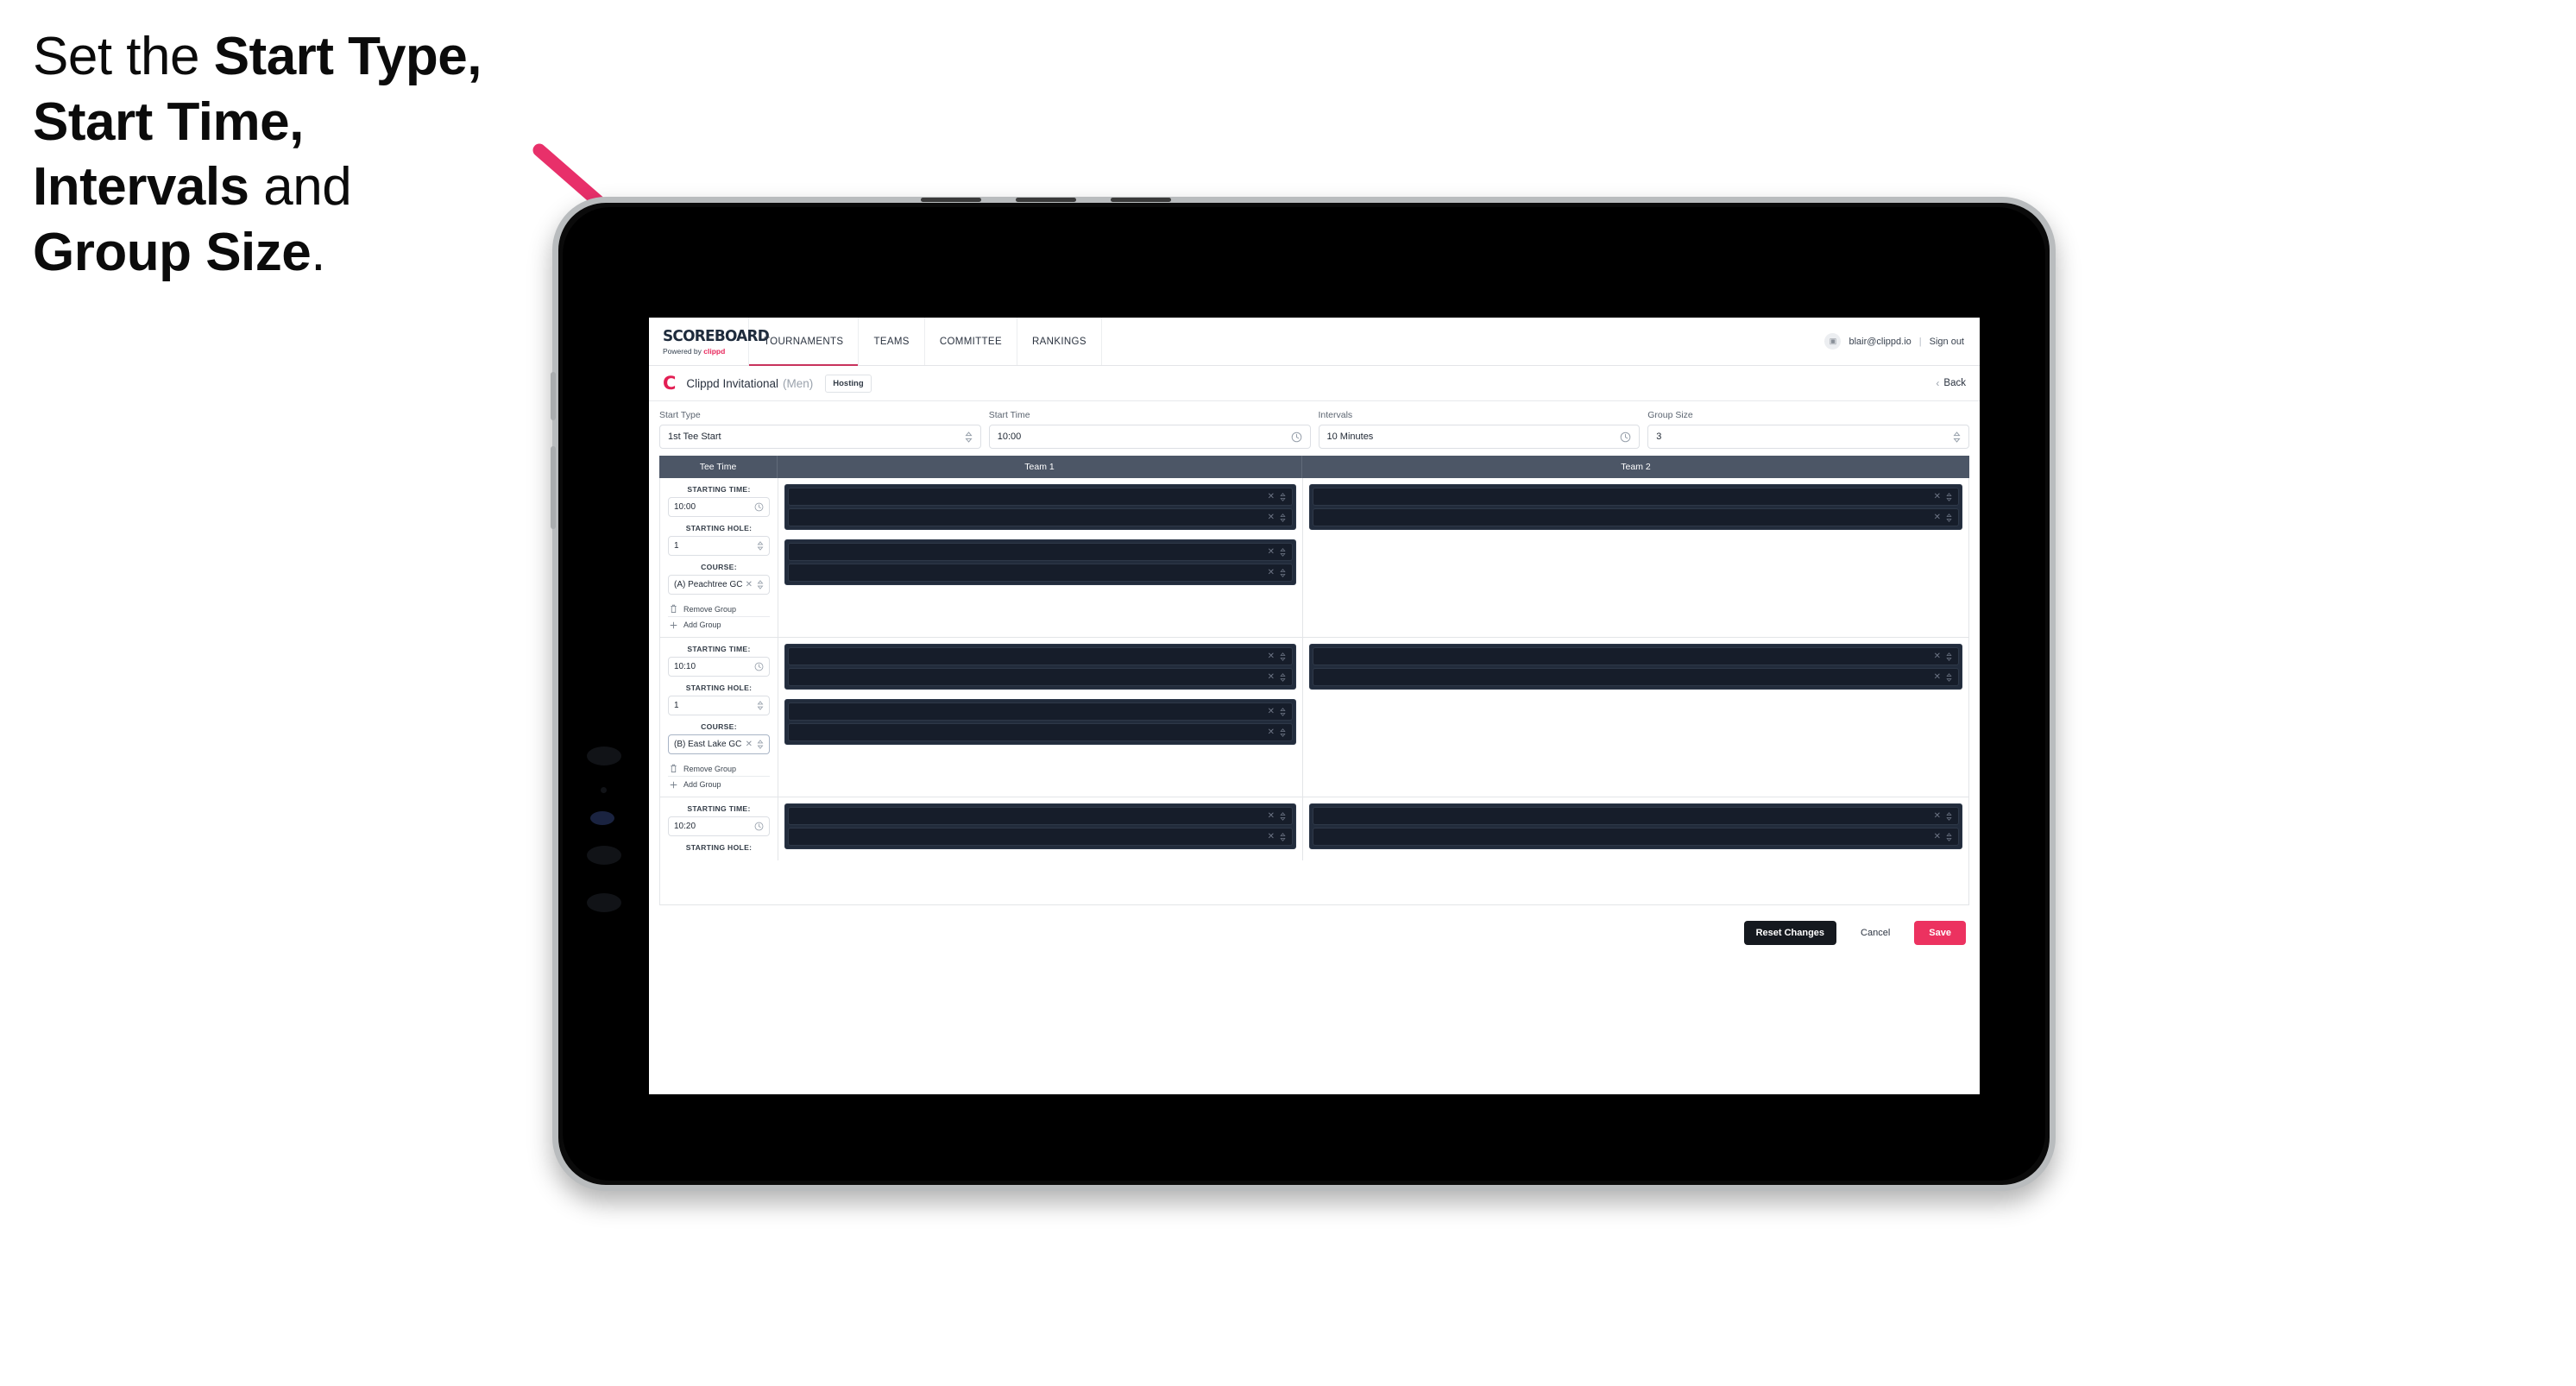  What do you see at coordinates (1808, 437) in the screenshot?
I see `group-size-stepper: 3` at bounding box center [1808, 437].